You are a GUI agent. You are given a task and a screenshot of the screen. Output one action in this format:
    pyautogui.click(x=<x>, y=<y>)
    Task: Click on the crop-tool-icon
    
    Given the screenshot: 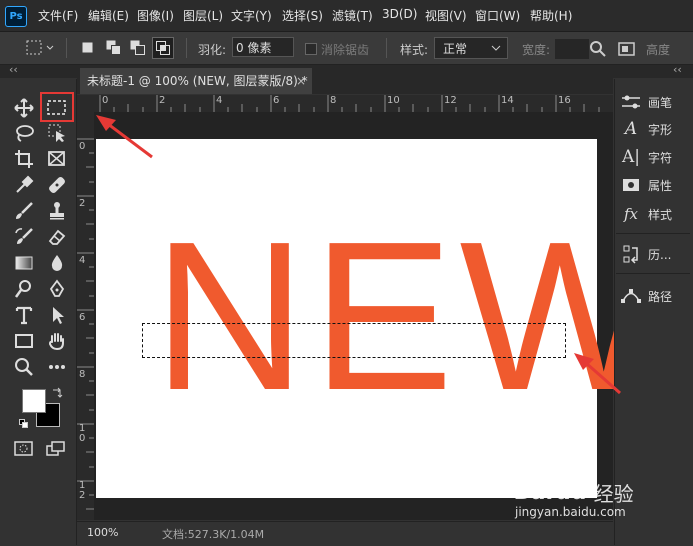 What is the action you would take?
    pyautogui.click(x=24, y=159)
    